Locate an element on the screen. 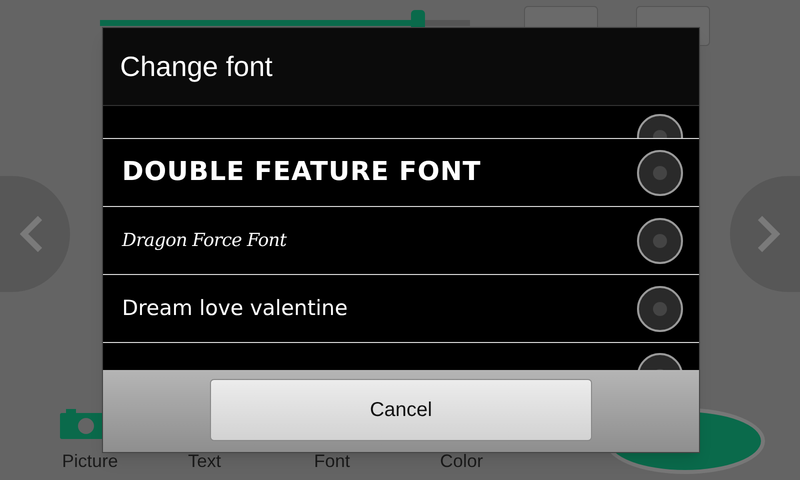 The width and height of the screenshot is (800, 480). chevron-right-icon is located at coordinates (768, 234).